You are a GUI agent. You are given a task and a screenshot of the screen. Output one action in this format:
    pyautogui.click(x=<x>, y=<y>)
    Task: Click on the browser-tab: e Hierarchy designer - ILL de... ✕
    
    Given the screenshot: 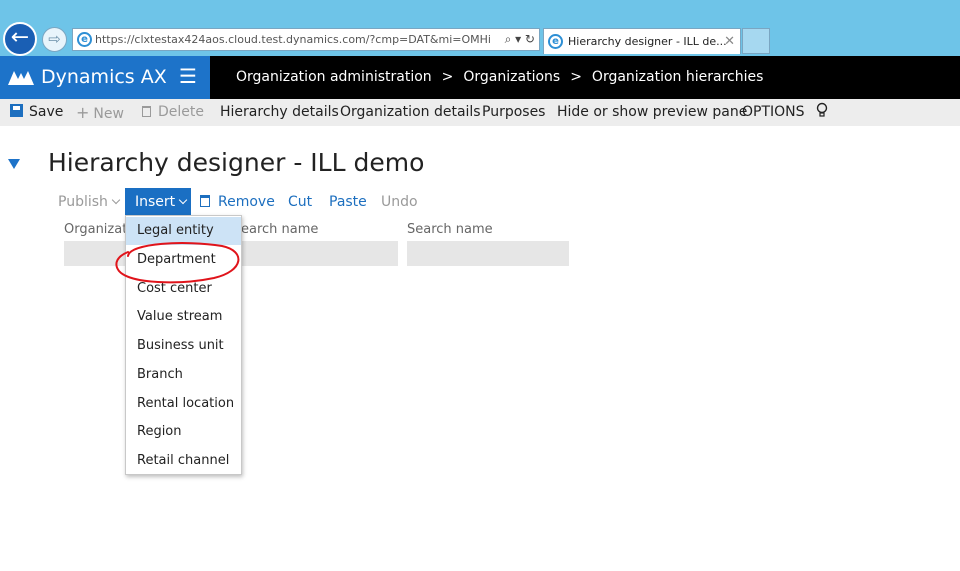 What is the action you would take?
    pyautogui.click(x=642, y=41)
    